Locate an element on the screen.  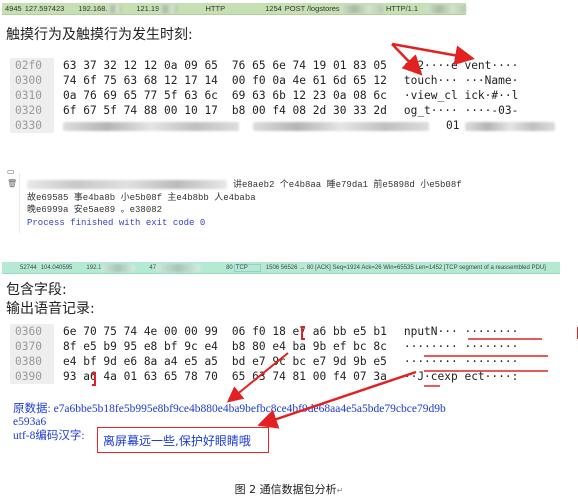
hex-bytes: 63 37 32 12 12 0a 09 65 is located at coordinates (140, 65).